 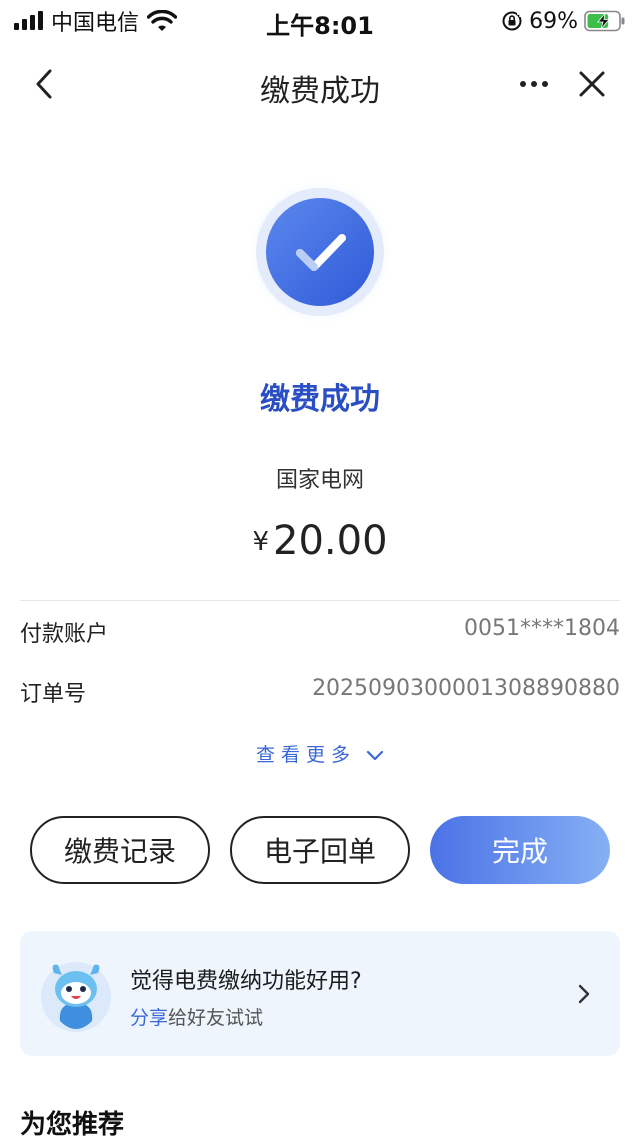 I want to click on share-link-text: 分享, so click(x=149, y=1018).